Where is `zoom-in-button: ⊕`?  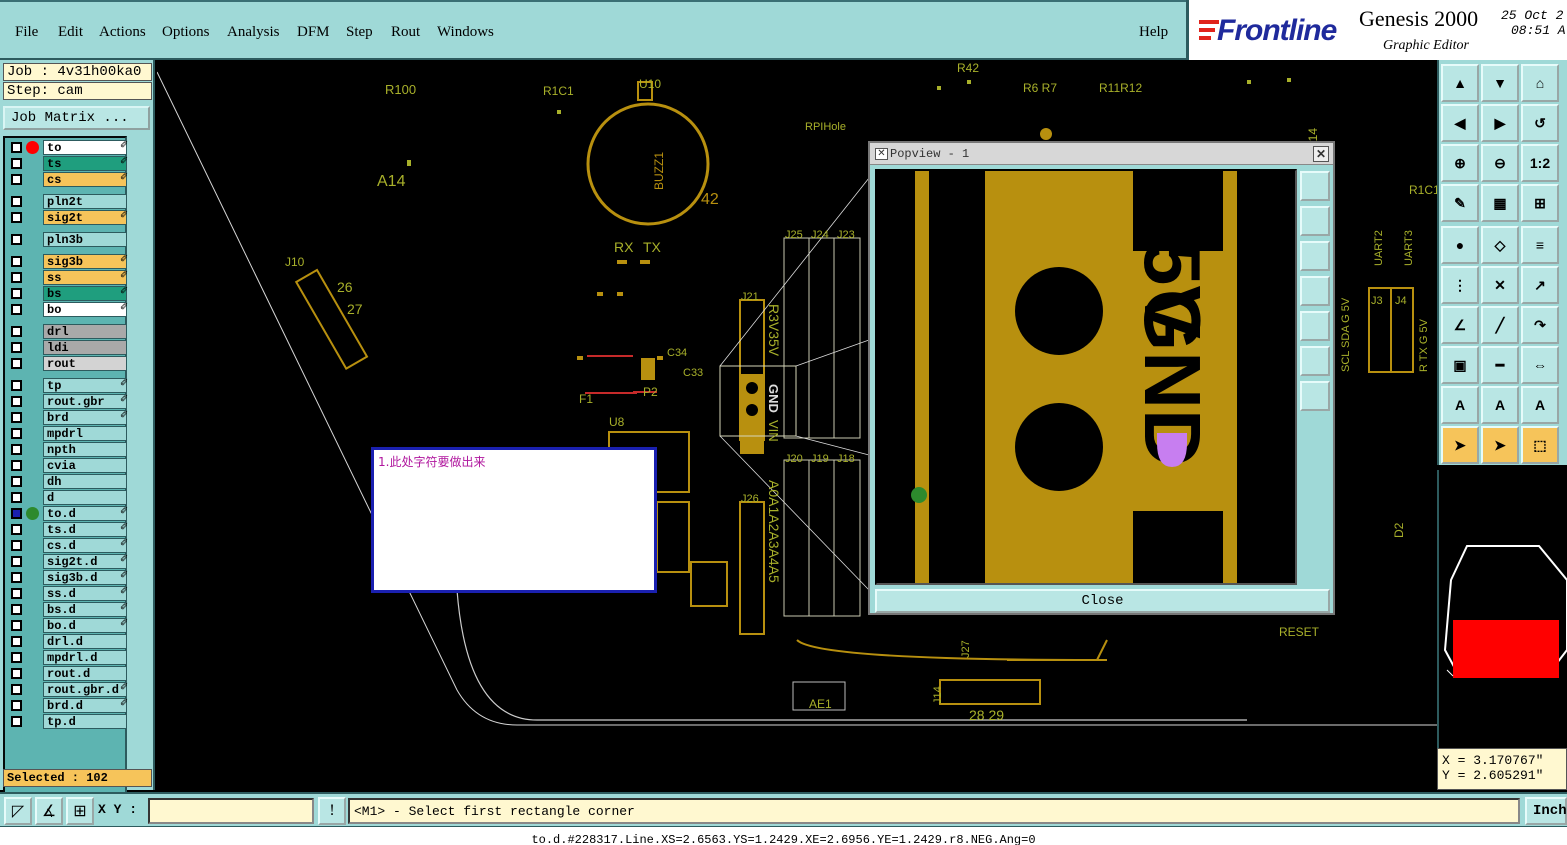
zoom-in-button: ⊕ is located at coordinates (1460, 163).